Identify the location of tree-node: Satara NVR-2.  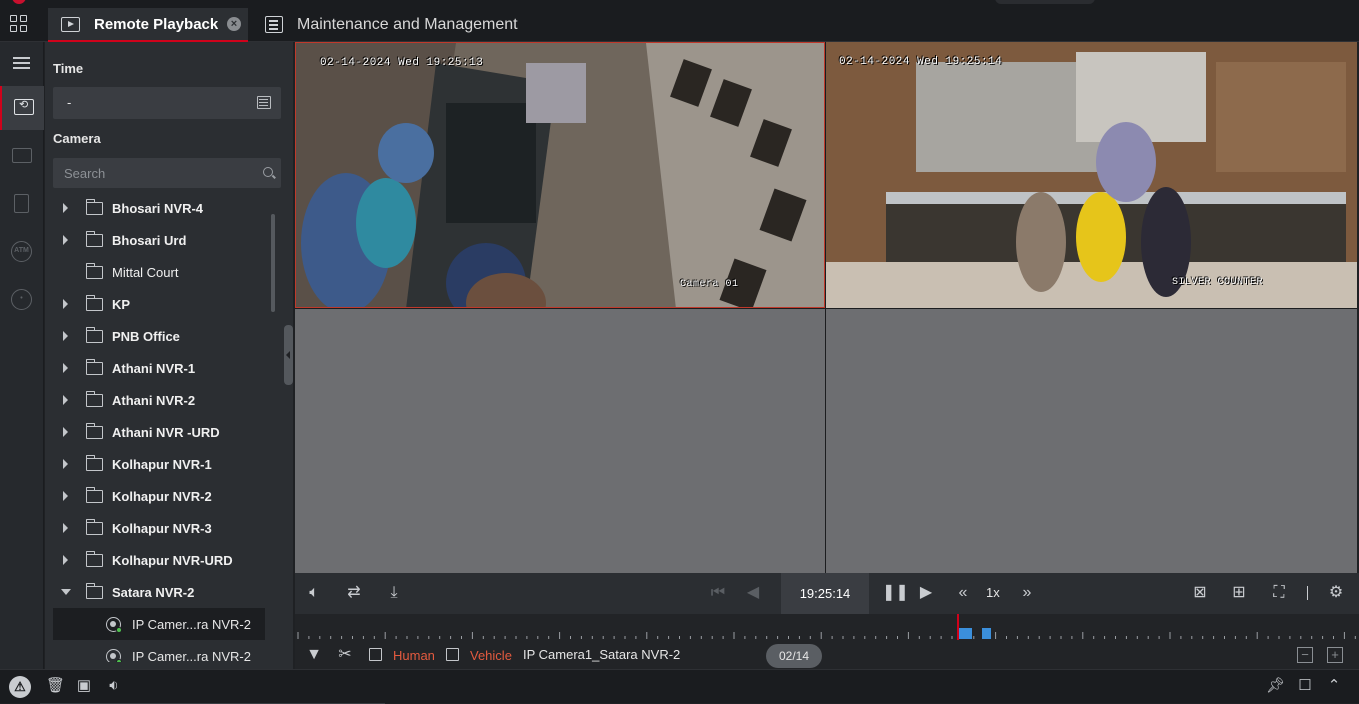
(159, 592).